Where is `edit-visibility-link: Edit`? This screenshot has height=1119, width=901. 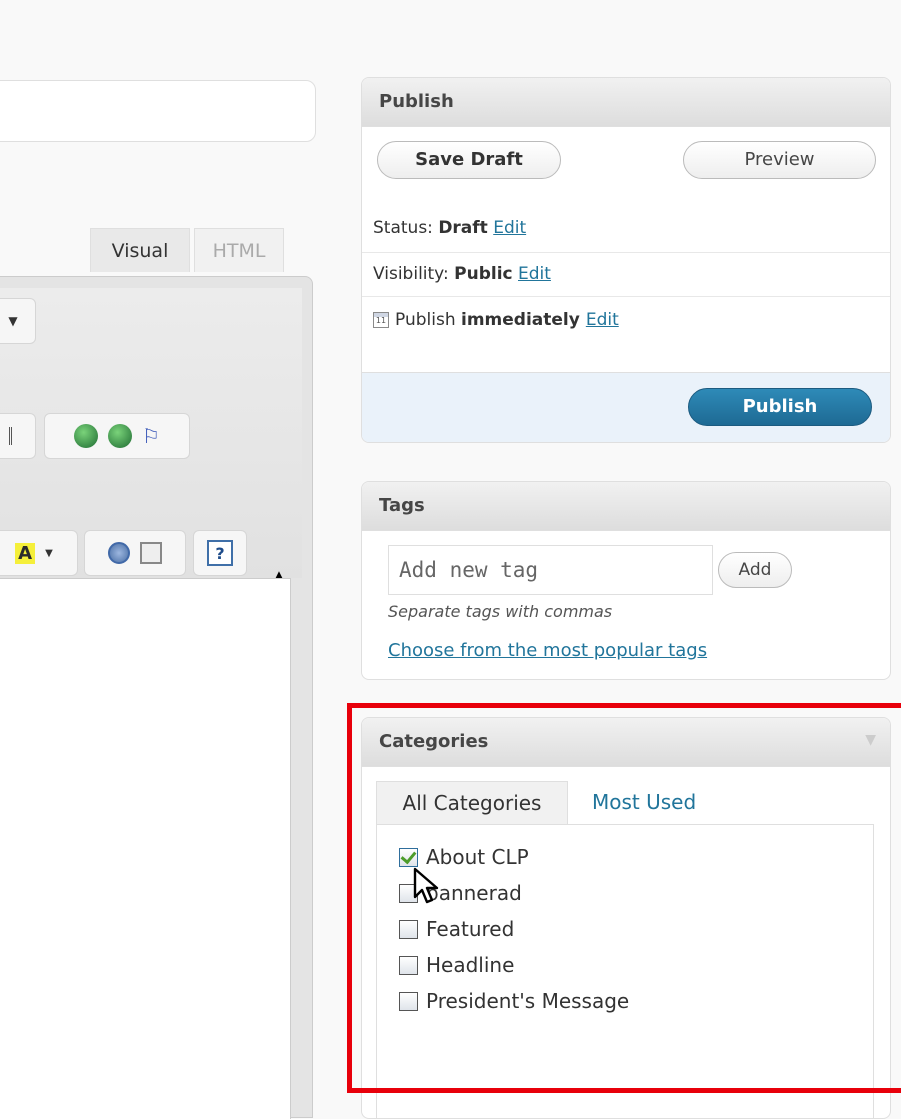 edit-visibility-link: Edit is located at coordinates (534, 274).